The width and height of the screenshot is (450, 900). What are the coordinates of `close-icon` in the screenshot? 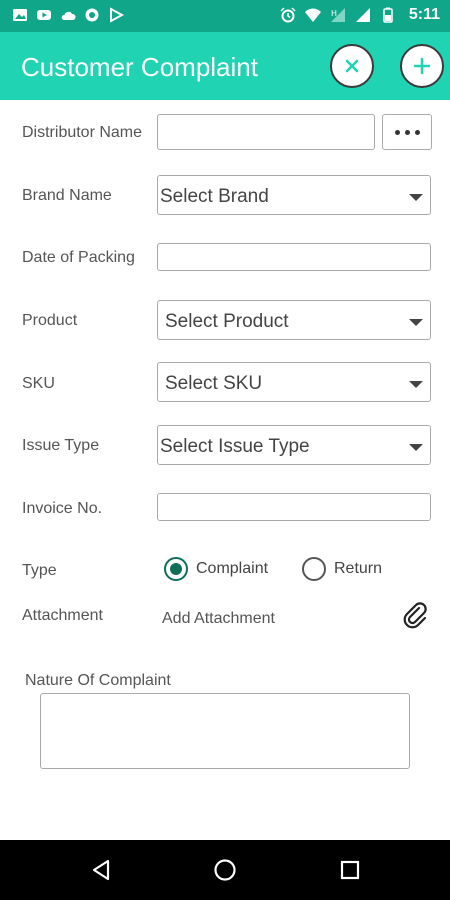 It's located at (352, 66).